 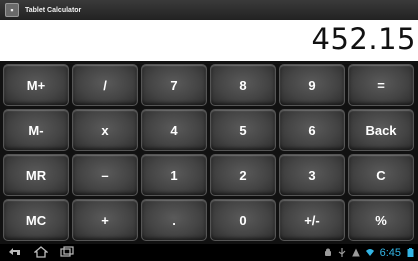 What do you see at coordinates (12, 10) in the screenshot?
I see `calculator-app-icon: ▪` at bounding box center [12, 10].